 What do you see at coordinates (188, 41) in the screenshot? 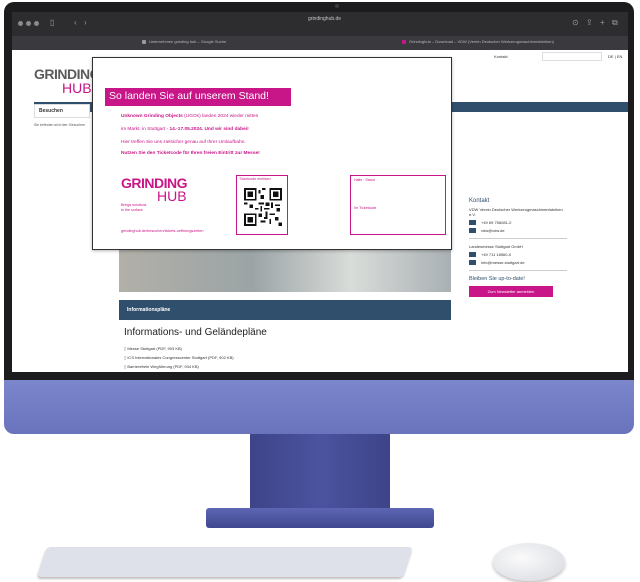
I see `tab-label: Unternehmen grinding hub – Google Suche` at bounding box center [188, 41].